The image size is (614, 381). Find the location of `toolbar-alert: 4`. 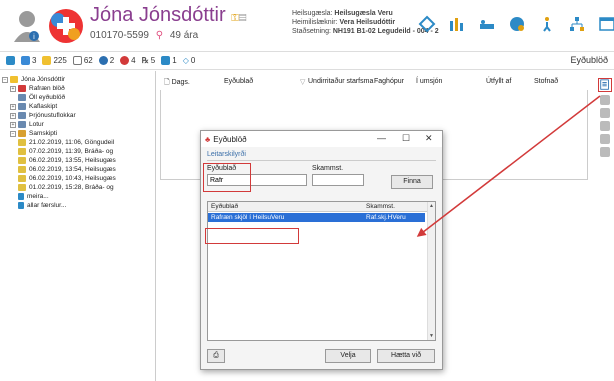

toolbar-alert: 4 is located at coordinates (128, 60).